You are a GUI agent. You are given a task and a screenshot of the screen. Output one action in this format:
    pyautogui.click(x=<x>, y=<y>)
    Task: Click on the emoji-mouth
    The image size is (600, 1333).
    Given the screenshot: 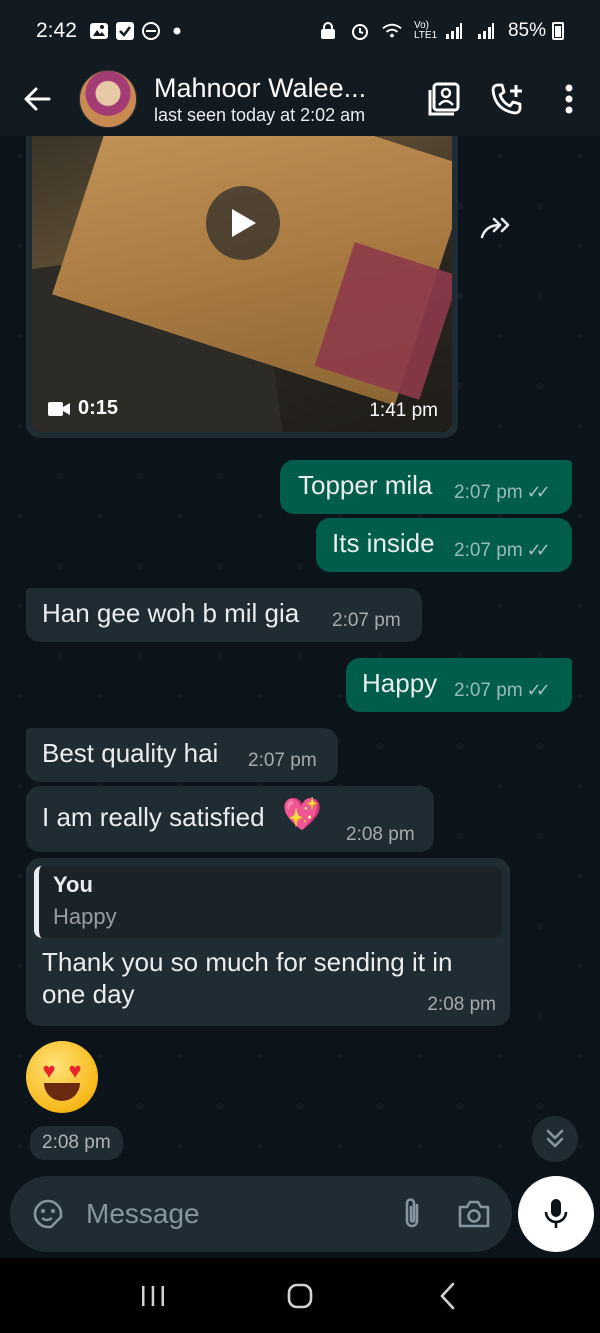 What is the action you would take?
    pyautogui.click(x=62, y=1092)
    